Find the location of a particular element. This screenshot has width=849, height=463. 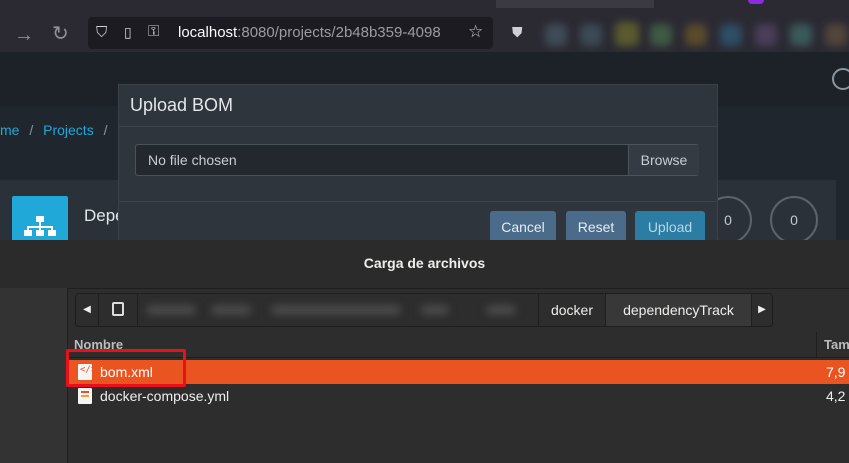

column-size: Tam is located at coordinates (836, 344).